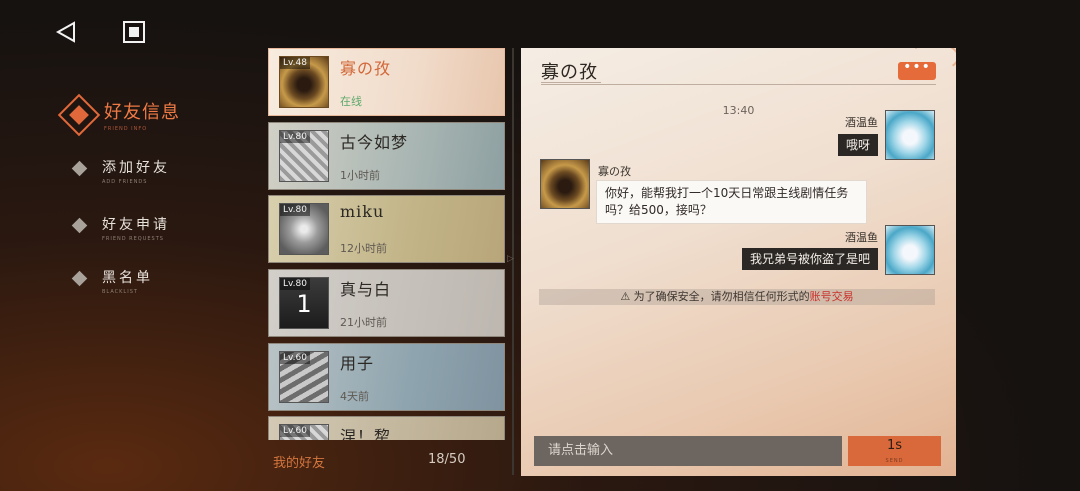 This screenshot has width=1080, height=491. Describe the element at coordinates (386, 229) in the screenshot. I see `friend-card: Lv.80 miku 12小时前` at that location.